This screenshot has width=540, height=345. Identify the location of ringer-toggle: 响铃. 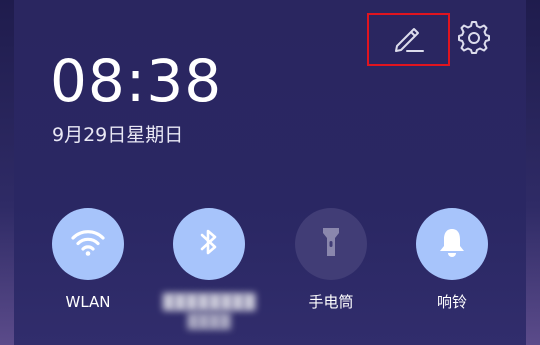
(452, 273).